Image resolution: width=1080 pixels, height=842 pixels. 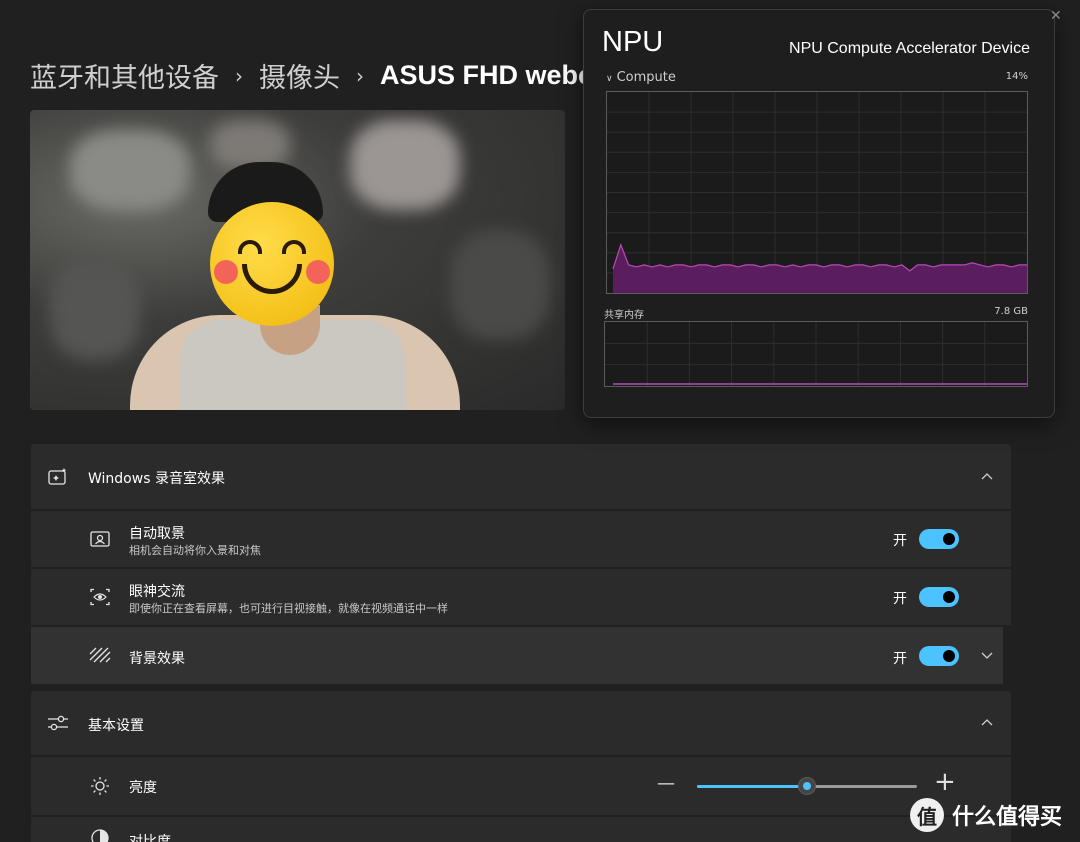 What do you see at coordinates (609, 79) in the screenshot?
I see `chevron-down-icon: ∨` at bounding box center [609, 79].